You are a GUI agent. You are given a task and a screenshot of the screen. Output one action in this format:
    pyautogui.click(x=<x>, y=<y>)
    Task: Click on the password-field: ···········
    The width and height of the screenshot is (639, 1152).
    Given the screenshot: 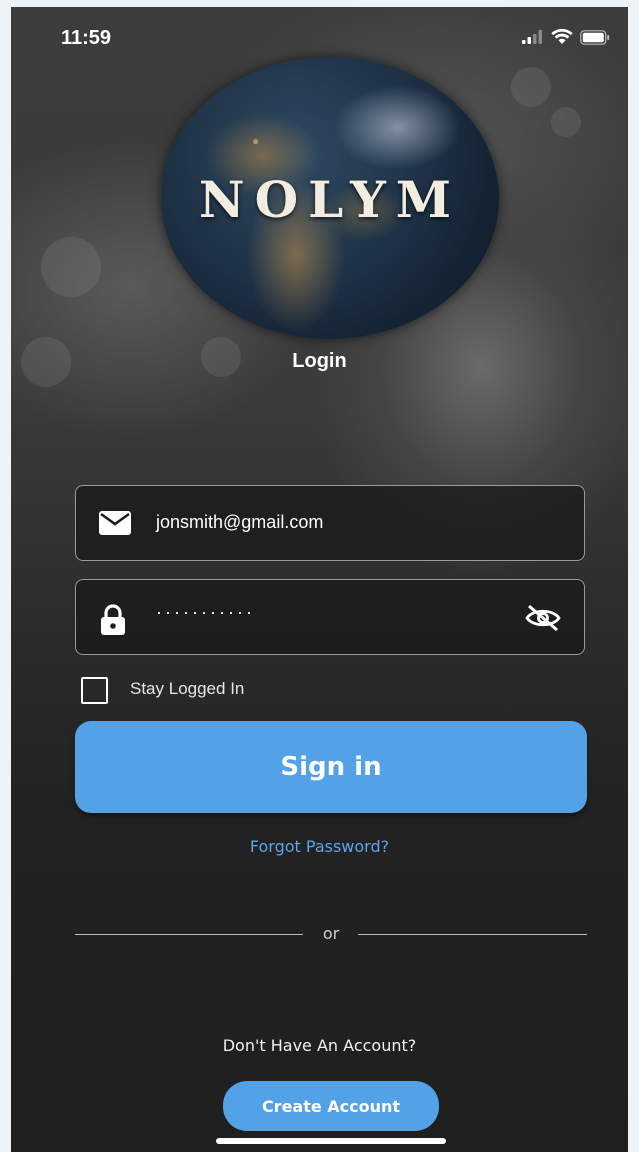 What is the action you would take?
    pyautogui.click(x=330, y=617)
    